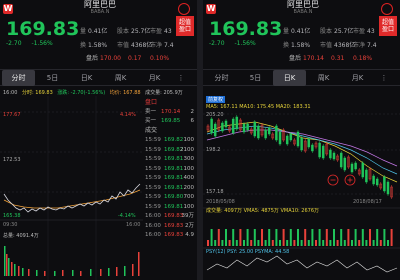  I want to click on trade-row: 15:59 169.81 200, so click(169, 187).